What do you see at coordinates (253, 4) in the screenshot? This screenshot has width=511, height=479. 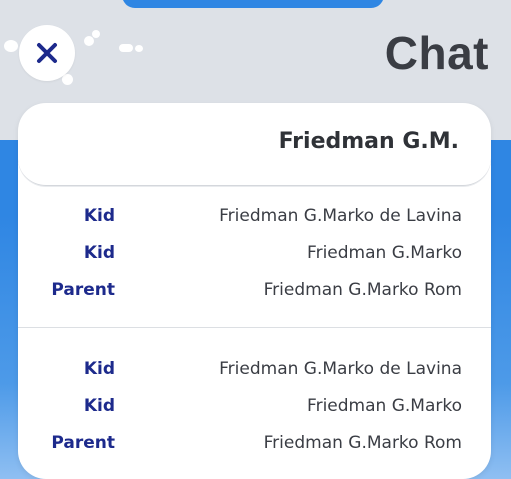 I see `top-pill-decoration` at bounding box center [253, 4].